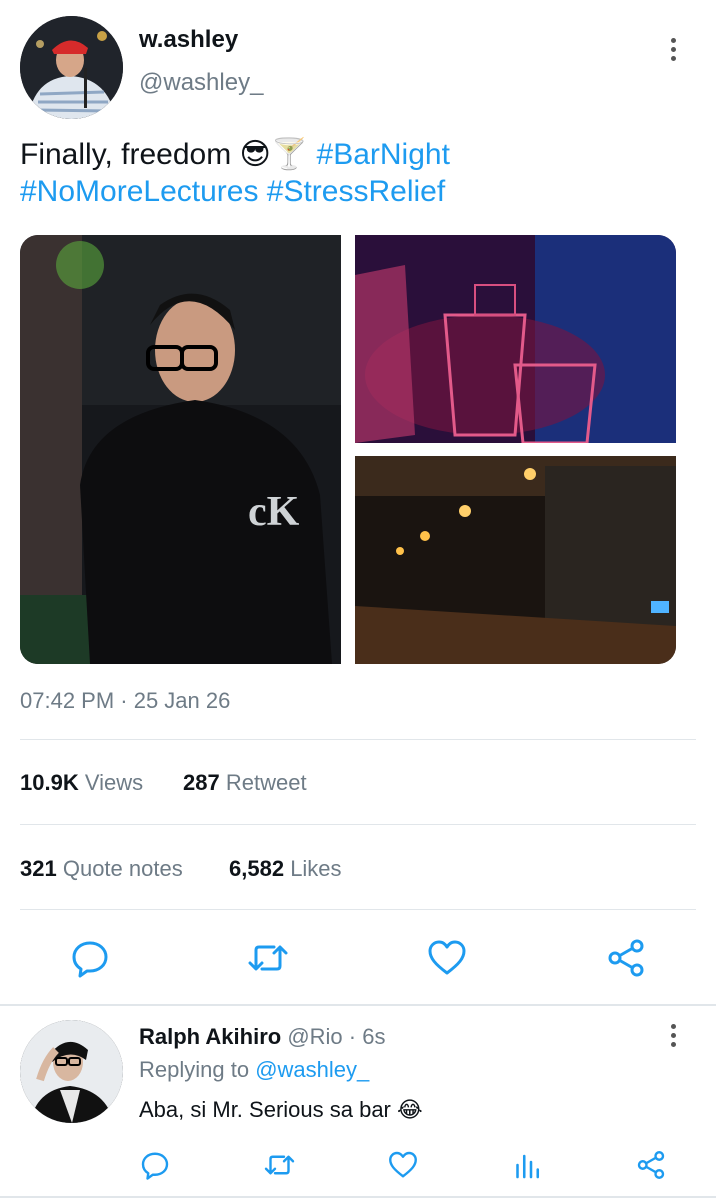  What do you see at coordinates (410, 1110) in the screenshot?
I see `reply-emoji: 😂` at bounding box center [410, 1110].